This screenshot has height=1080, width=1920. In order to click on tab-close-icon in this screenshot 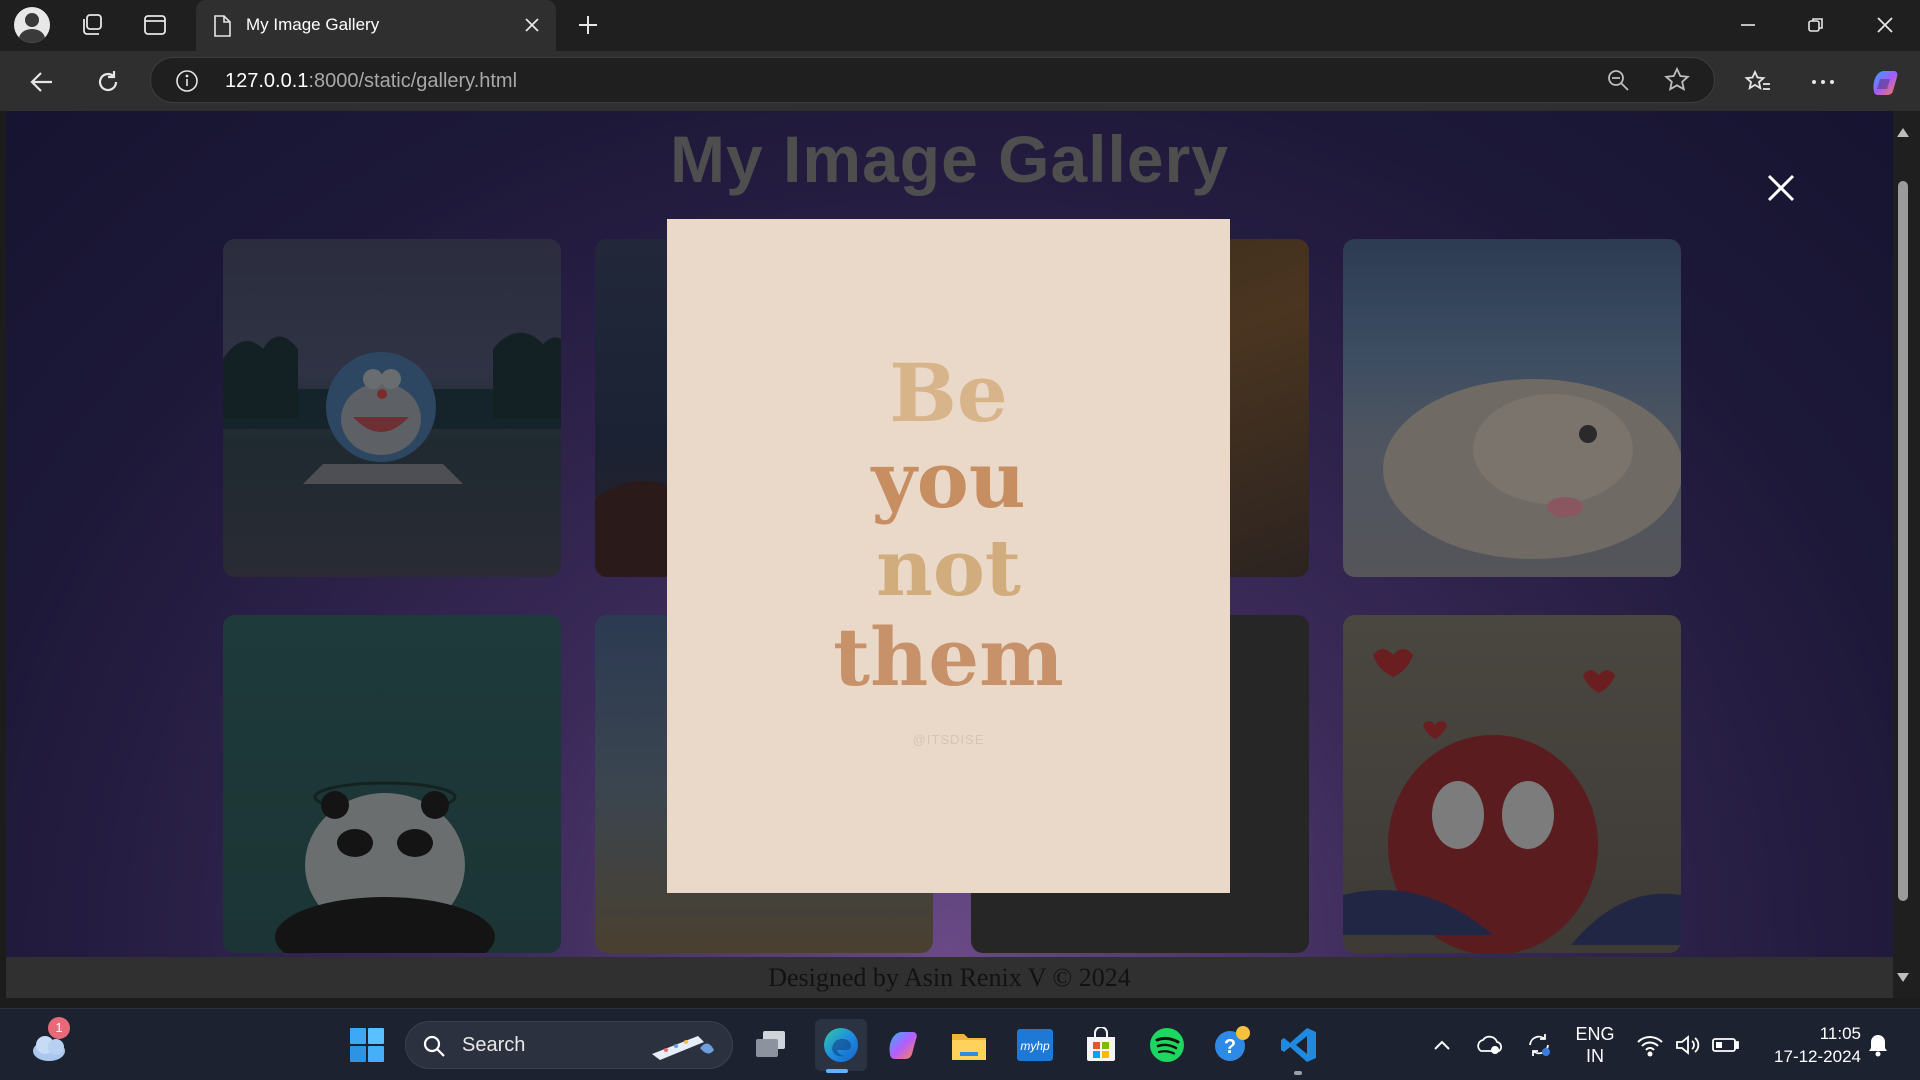, I will do `click(532, 25)`.